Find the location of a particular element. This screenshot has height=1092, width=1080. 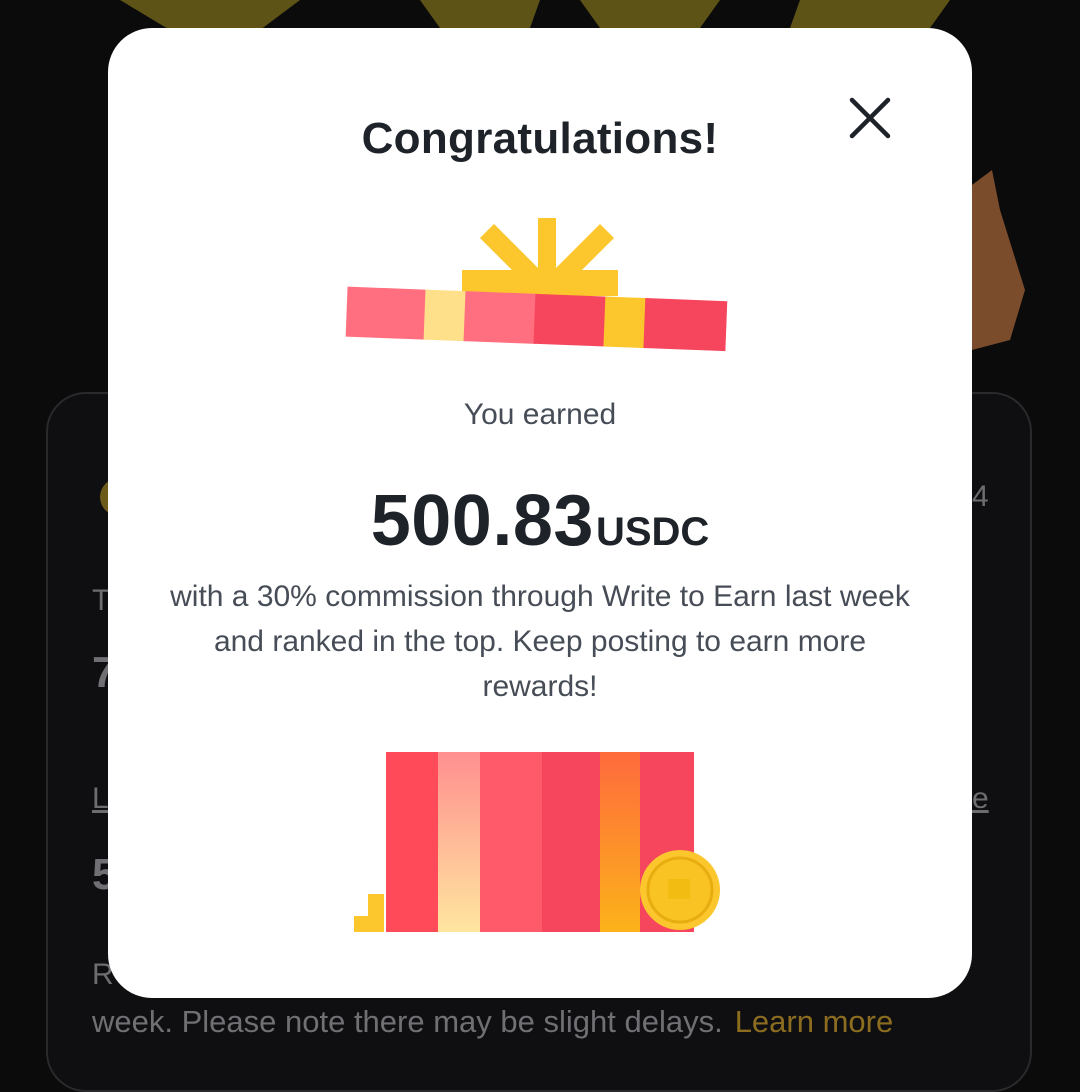

close-button is located at coordinates (870, 118).